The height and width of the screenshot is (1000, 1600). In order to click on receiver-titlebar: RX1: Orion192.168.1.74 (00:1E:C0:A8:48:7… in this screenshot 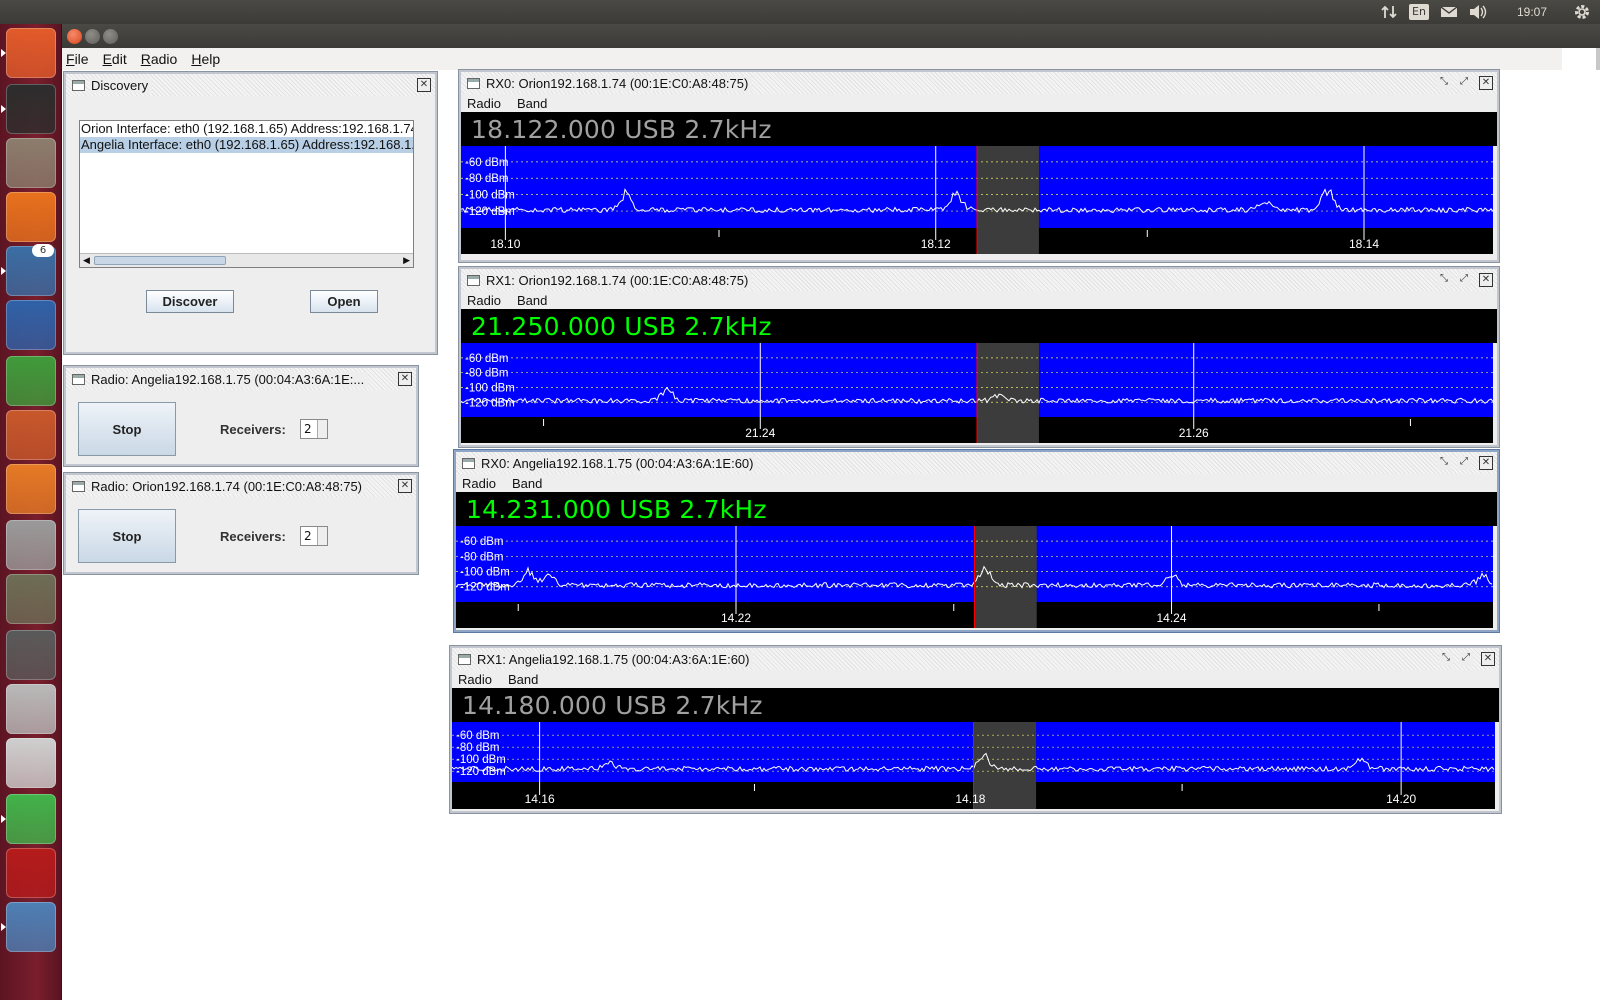, I will do `click(979, 280)`.